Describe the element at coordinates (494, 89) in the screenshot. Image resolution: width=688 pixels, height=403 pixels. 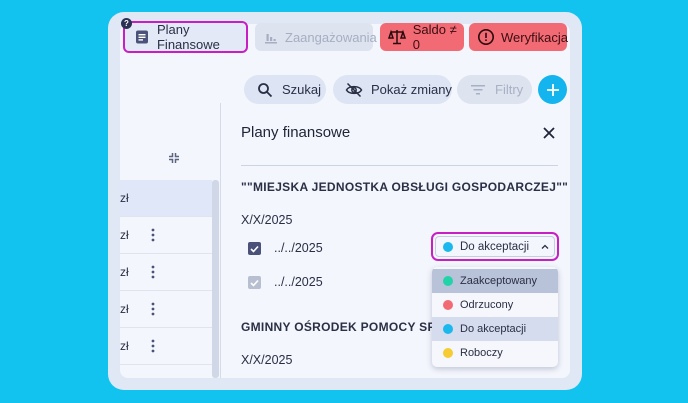
I see `filters-button: Filtry` at that location.